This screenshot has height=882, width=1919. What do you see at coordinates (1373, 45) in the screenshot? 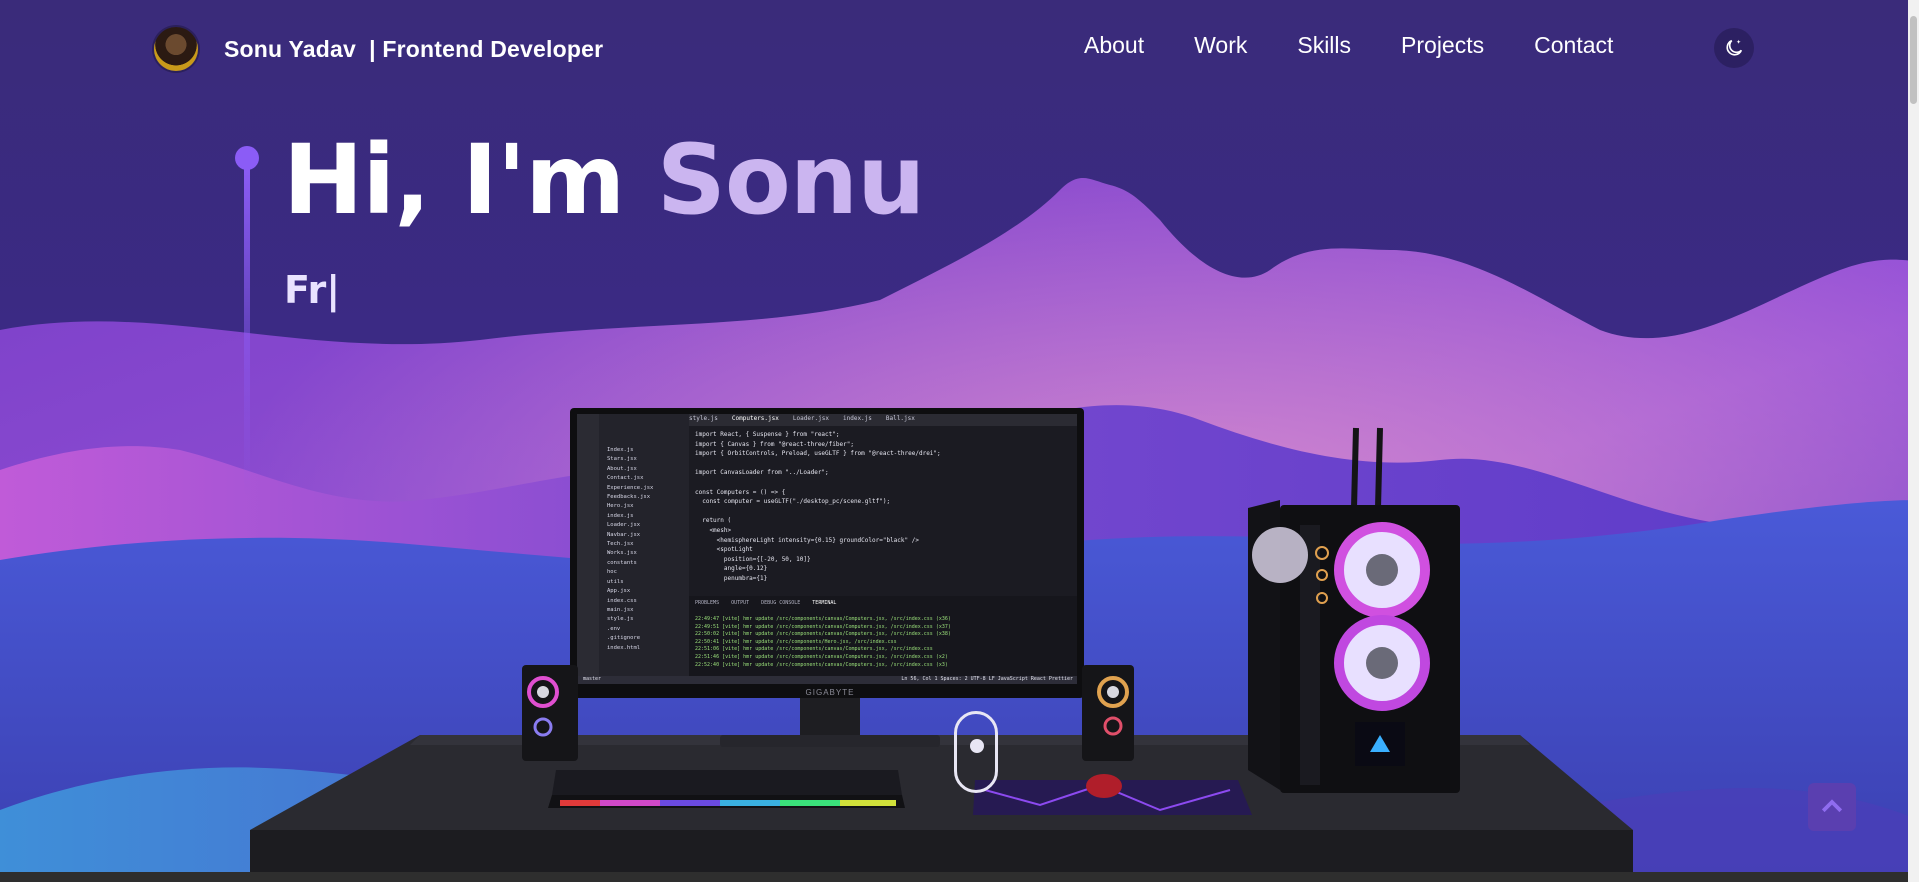
I see `nav-links: About Work Skills Projects Contact` at bounding box center [1373, 45].